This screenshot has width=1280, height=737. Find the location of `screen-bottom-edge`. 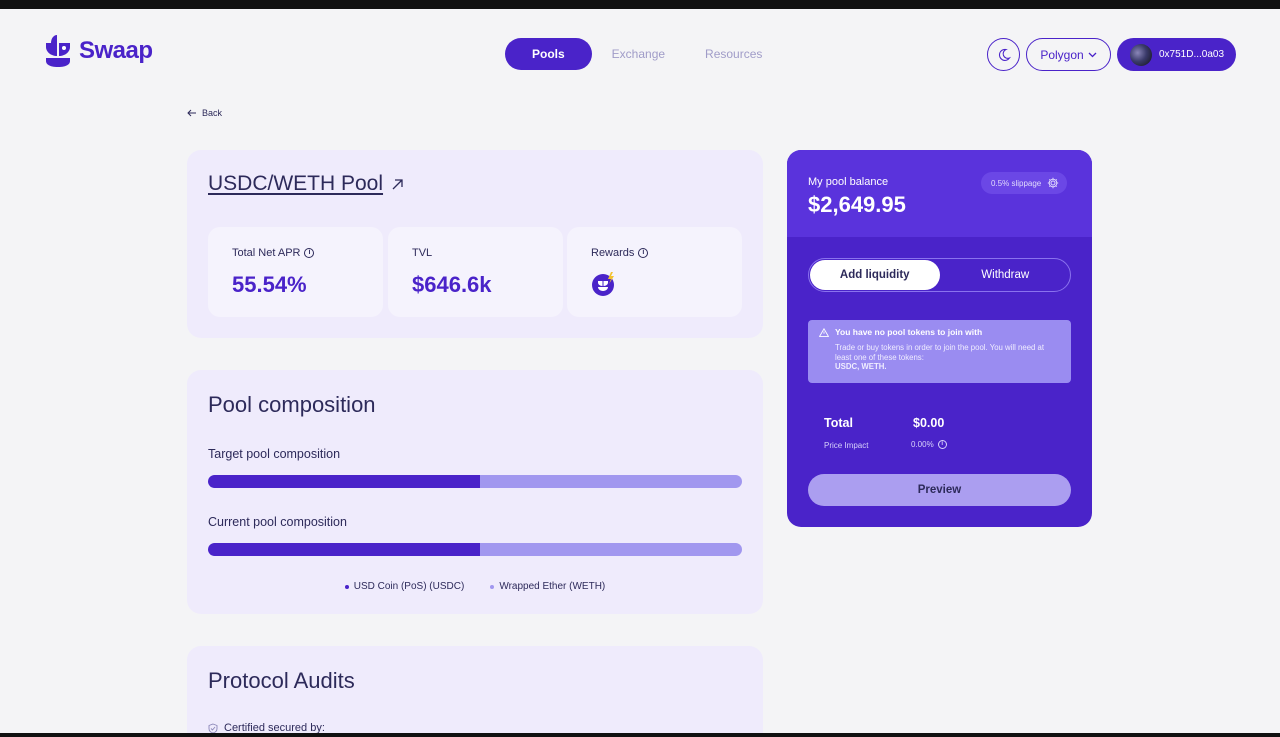

screen-bottom-edge is located at coordinates (640, 735).